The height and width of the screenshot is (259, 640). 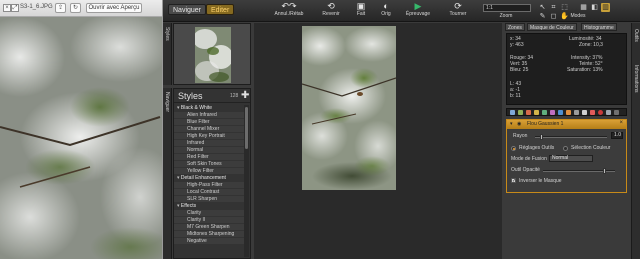 I want to click on radius-value: 1.0, so click(x=617, y=135).